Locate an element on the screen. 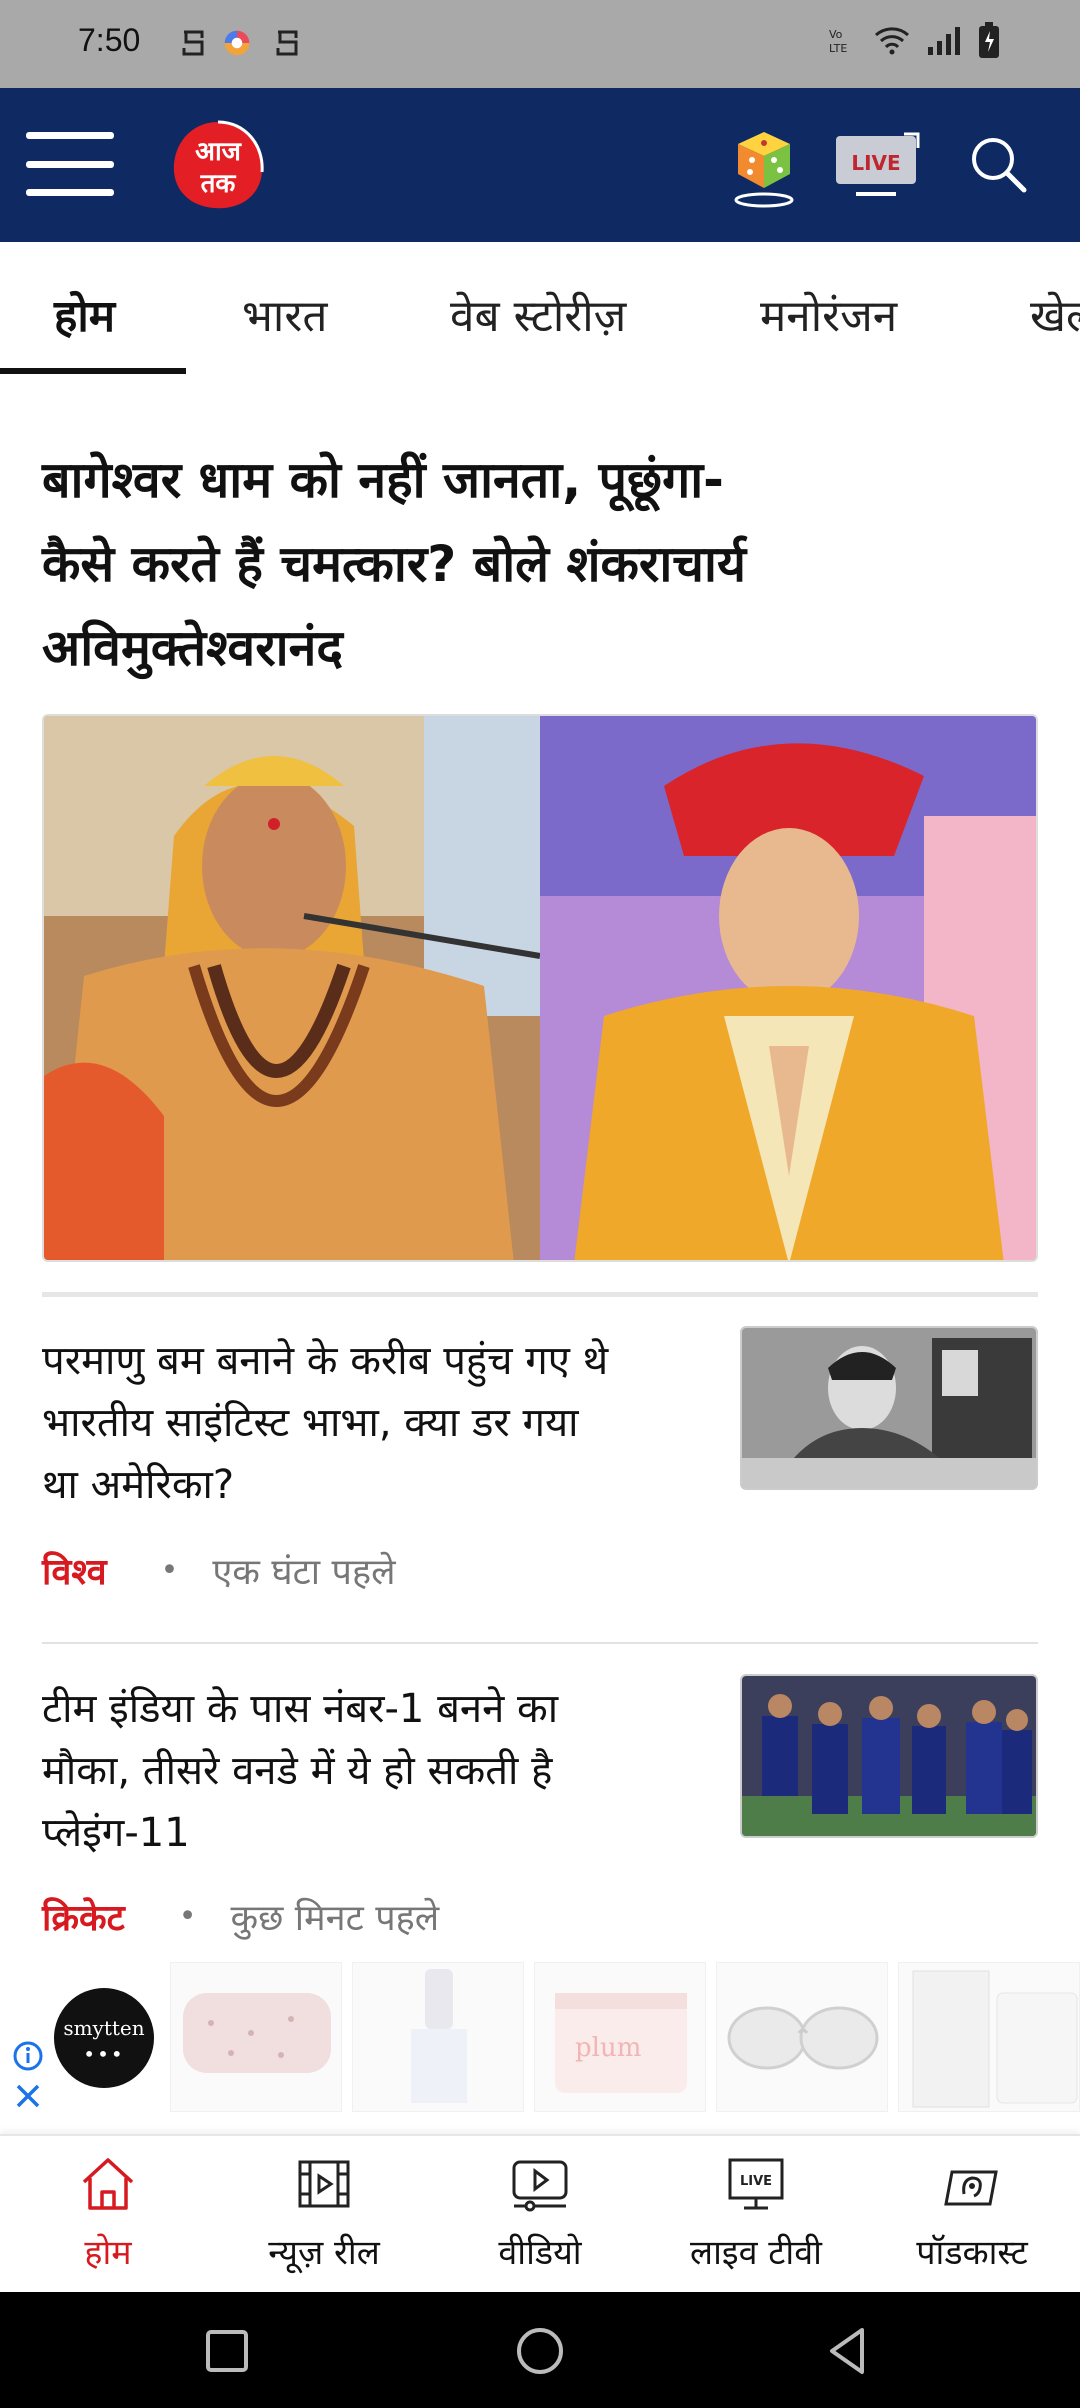 This screenshot has width=1080, height=2408. live-tv-icon: LIVE is located at coordinates (756, 2184).